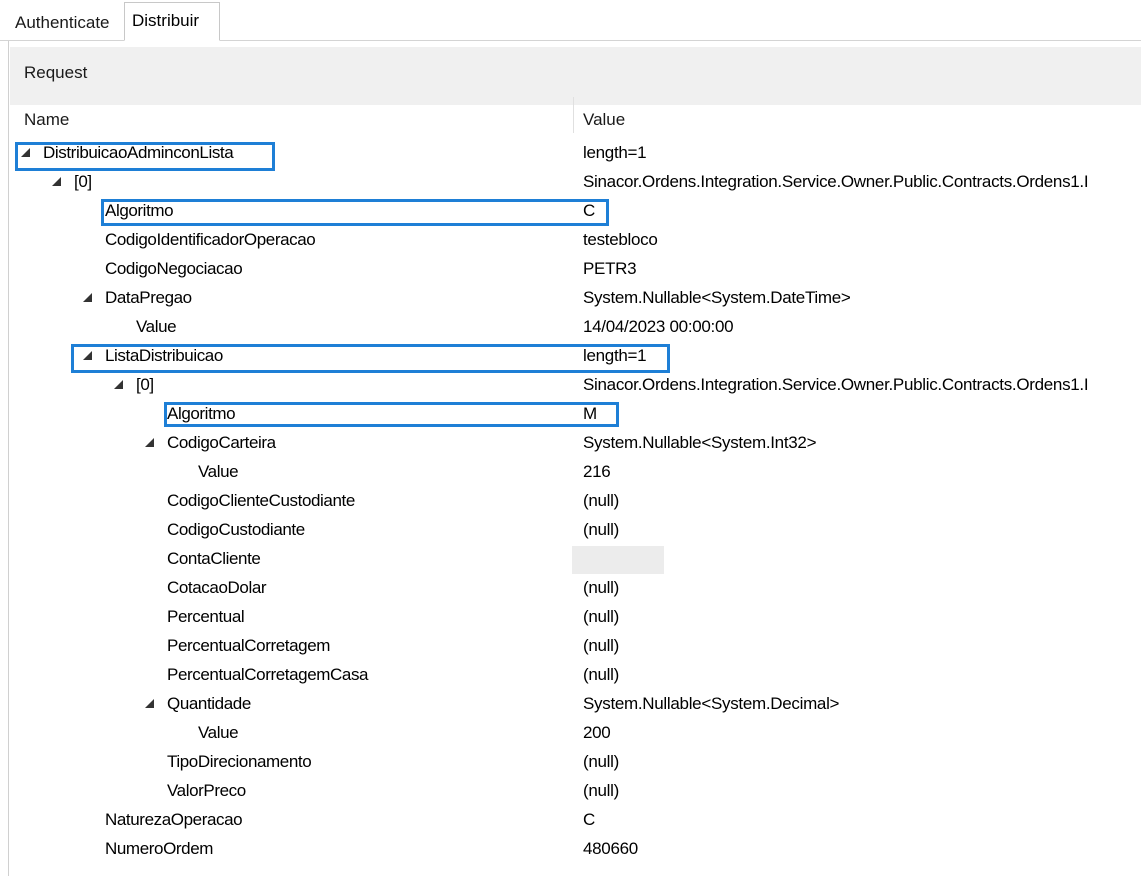  Describe the element at coordinates (862, 733) in the screenshot. I see `property-value: 200` at that location.